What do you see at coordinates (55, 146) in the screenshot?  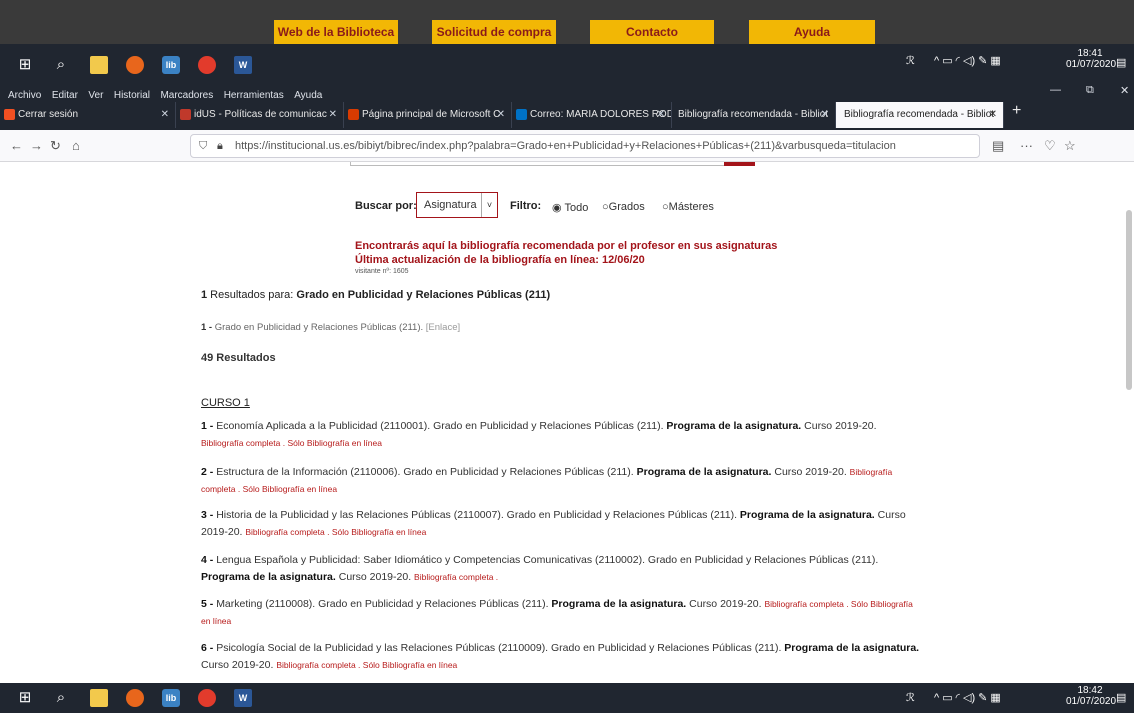 I see `reload-icon: ↻` at bounding box center [55, 146].